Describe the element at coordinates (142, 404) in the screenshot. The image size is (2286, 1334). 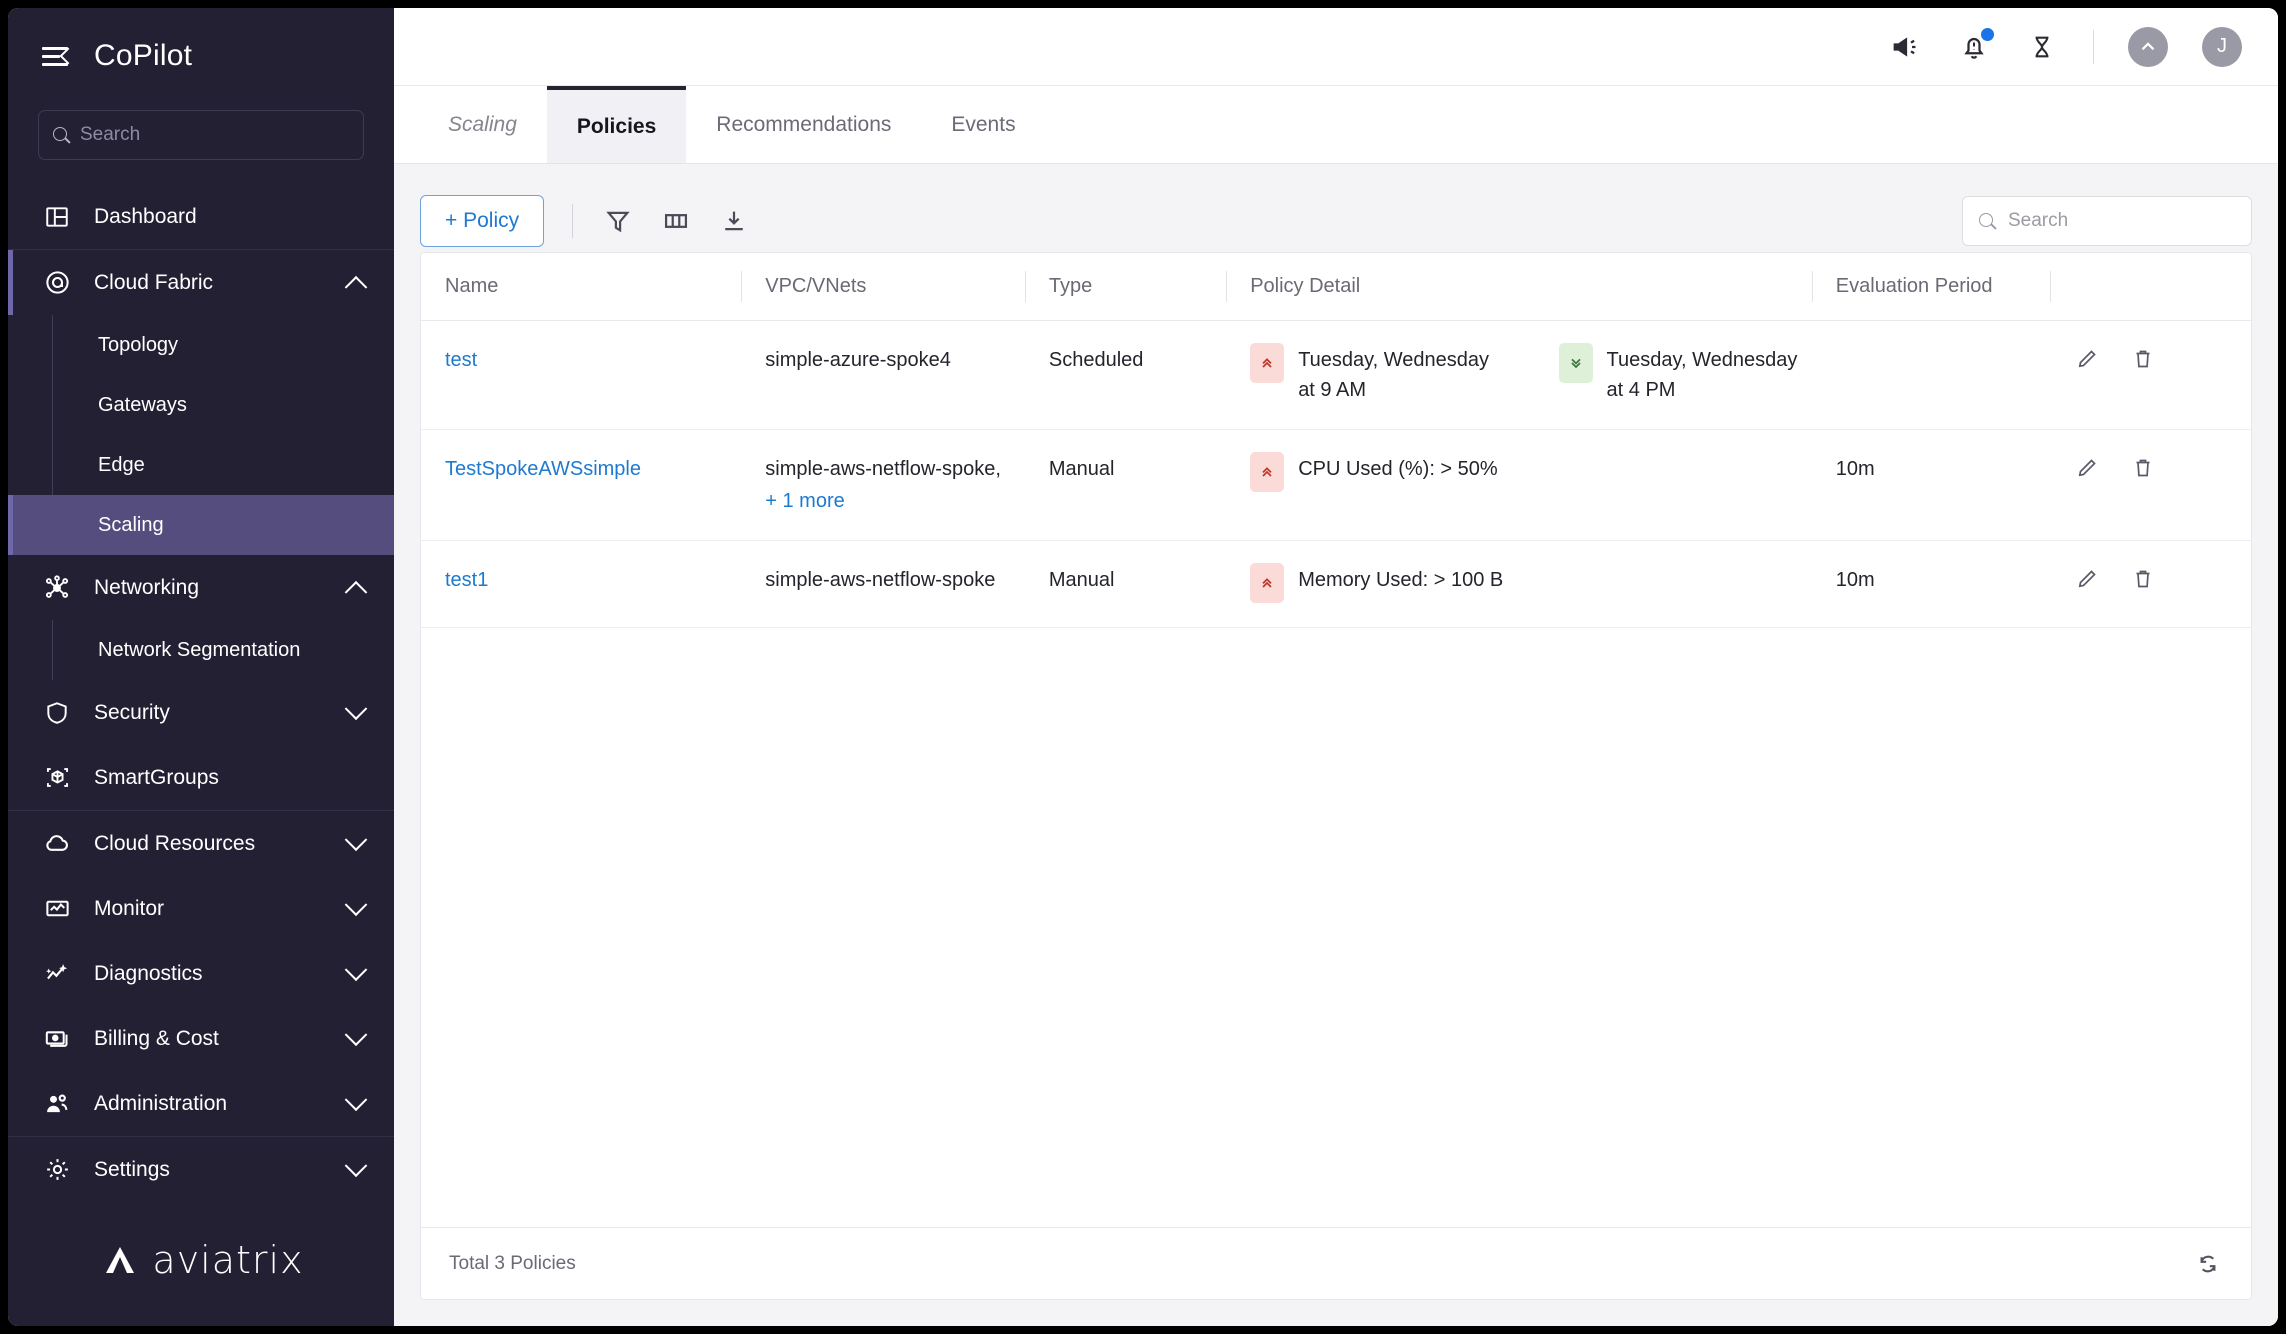
I see `sidebar-subitem-label: Gateways` at that location.